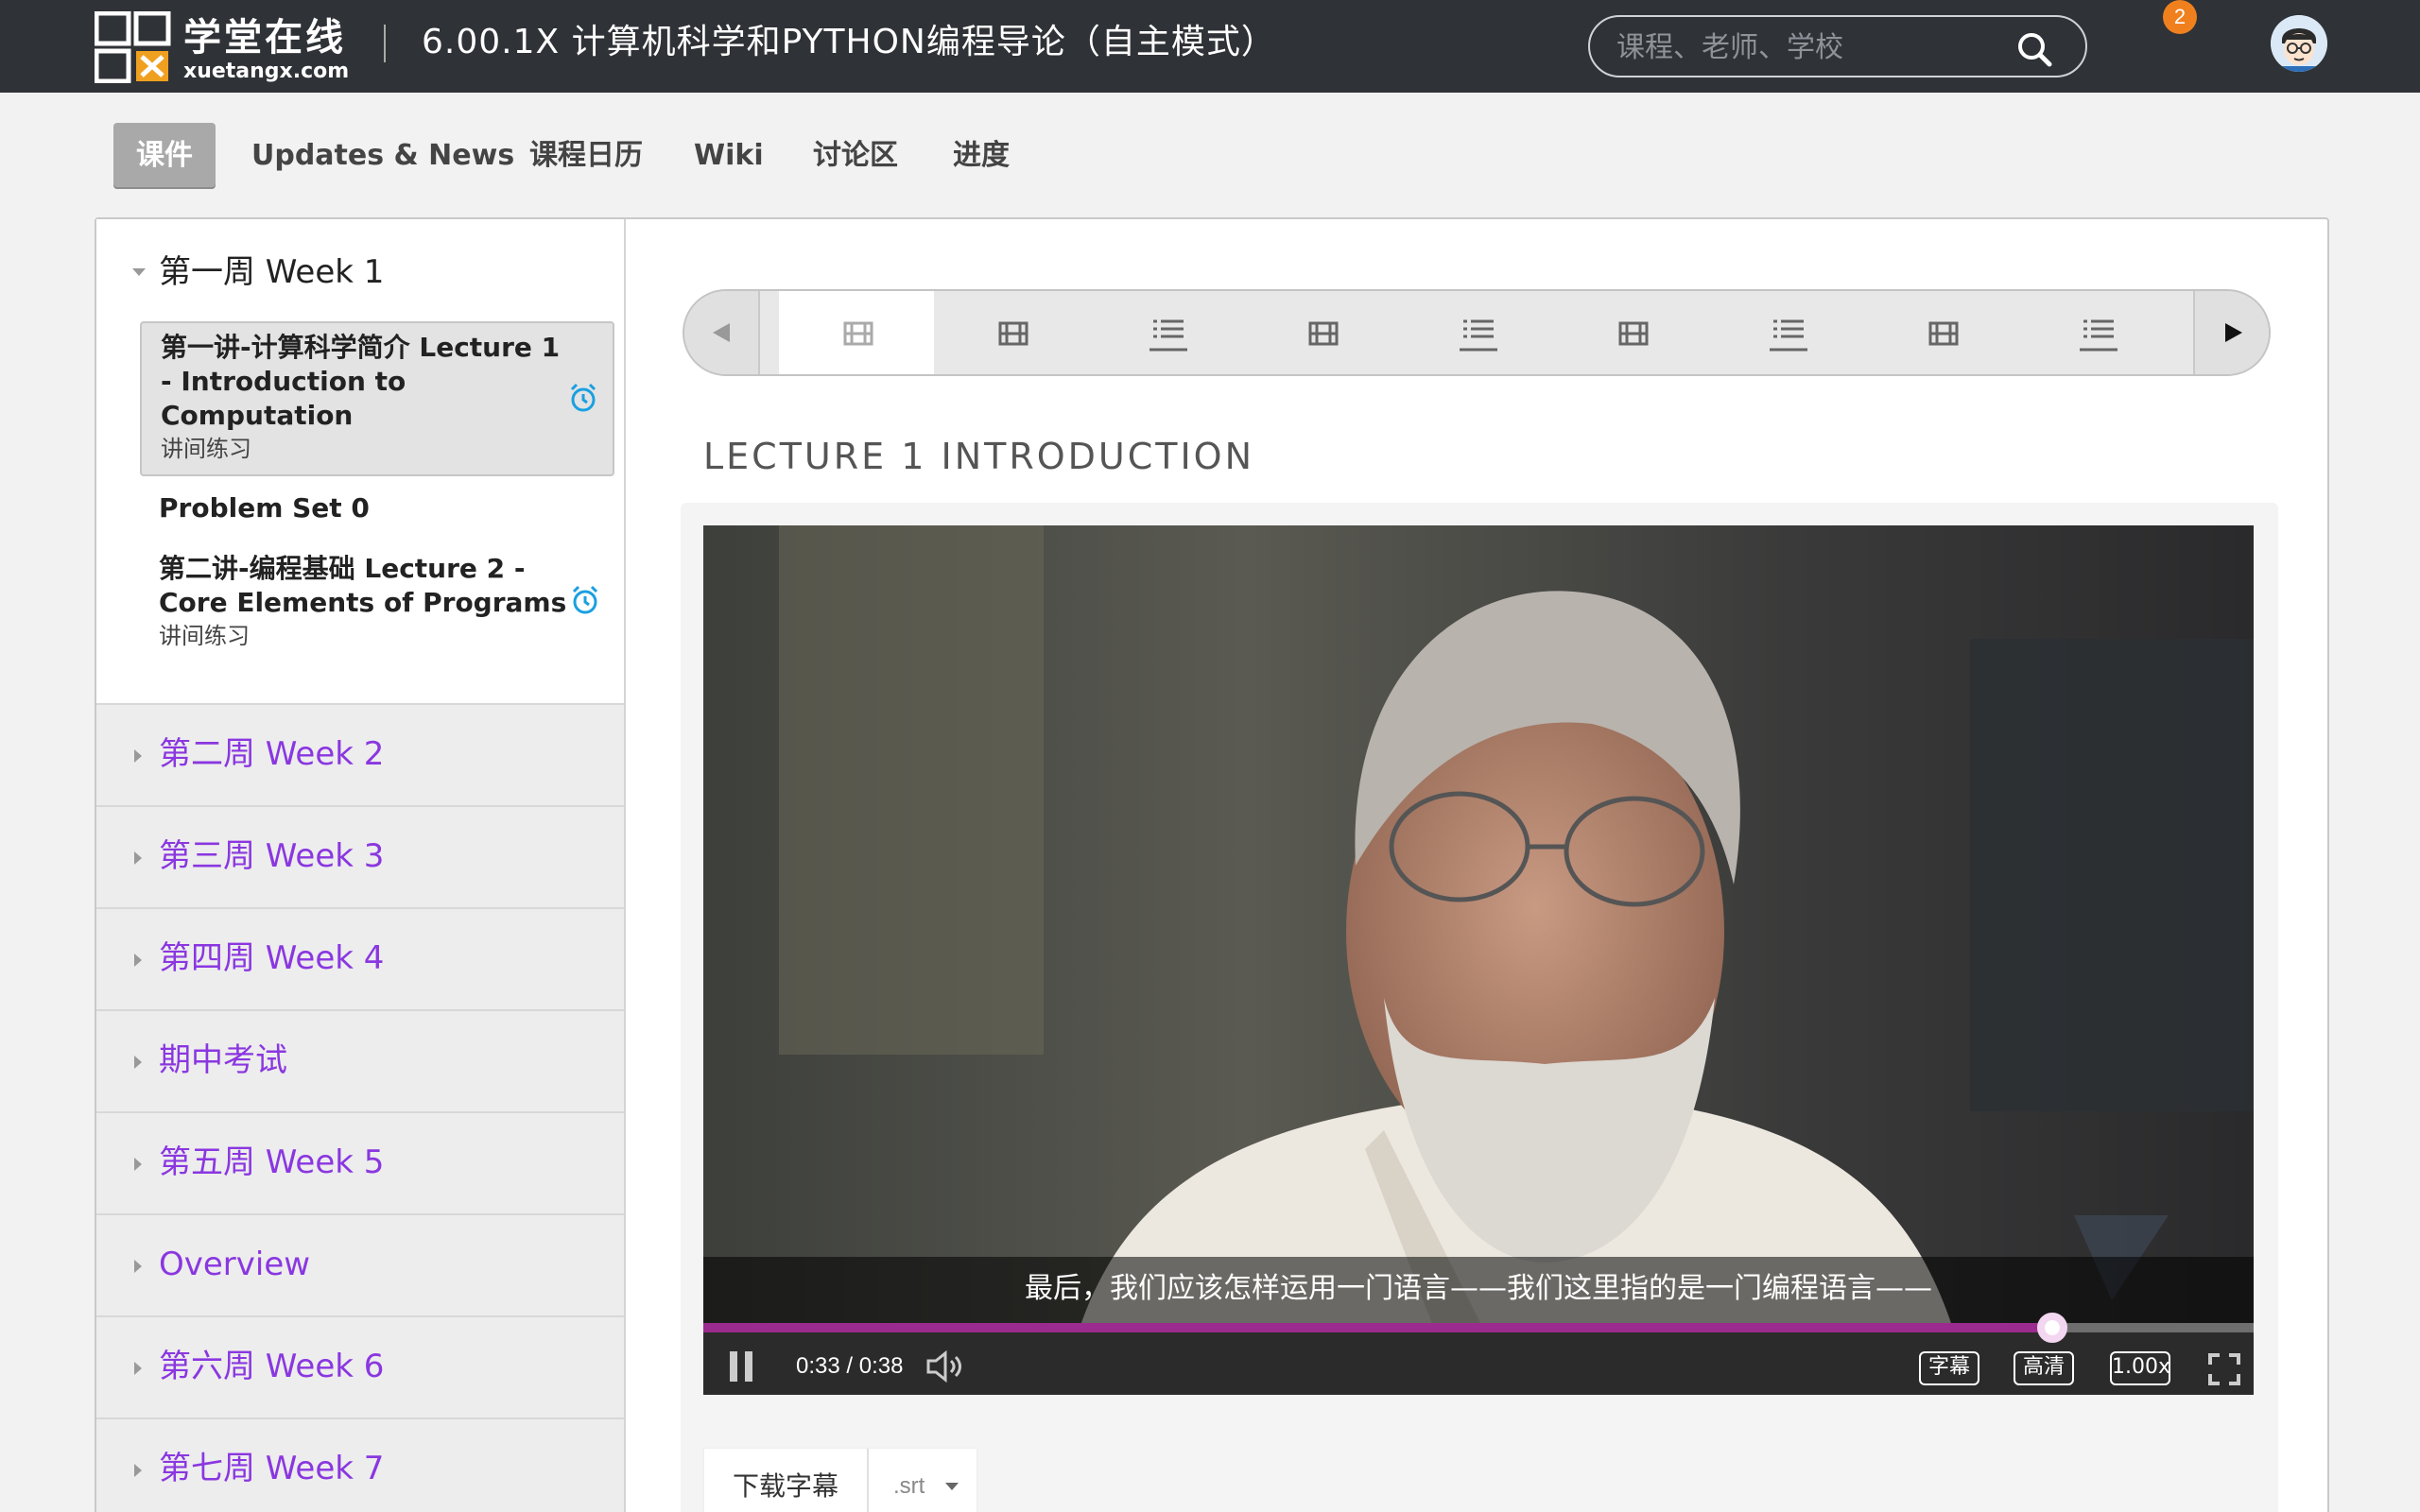 The image size is (2420, 1512). I want to click on week1-title: 第一周 Week 1, so click(271, 272).